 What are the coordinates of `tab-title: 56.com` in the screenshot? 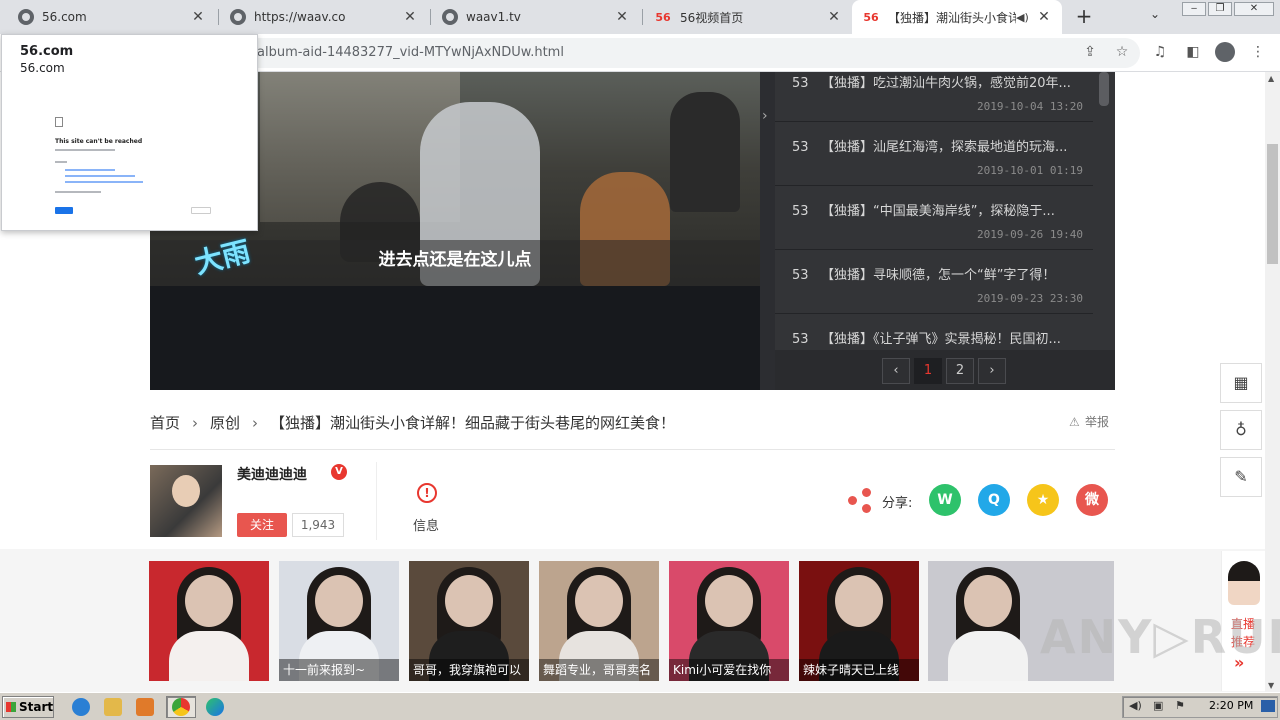 It's located at (64, 17).